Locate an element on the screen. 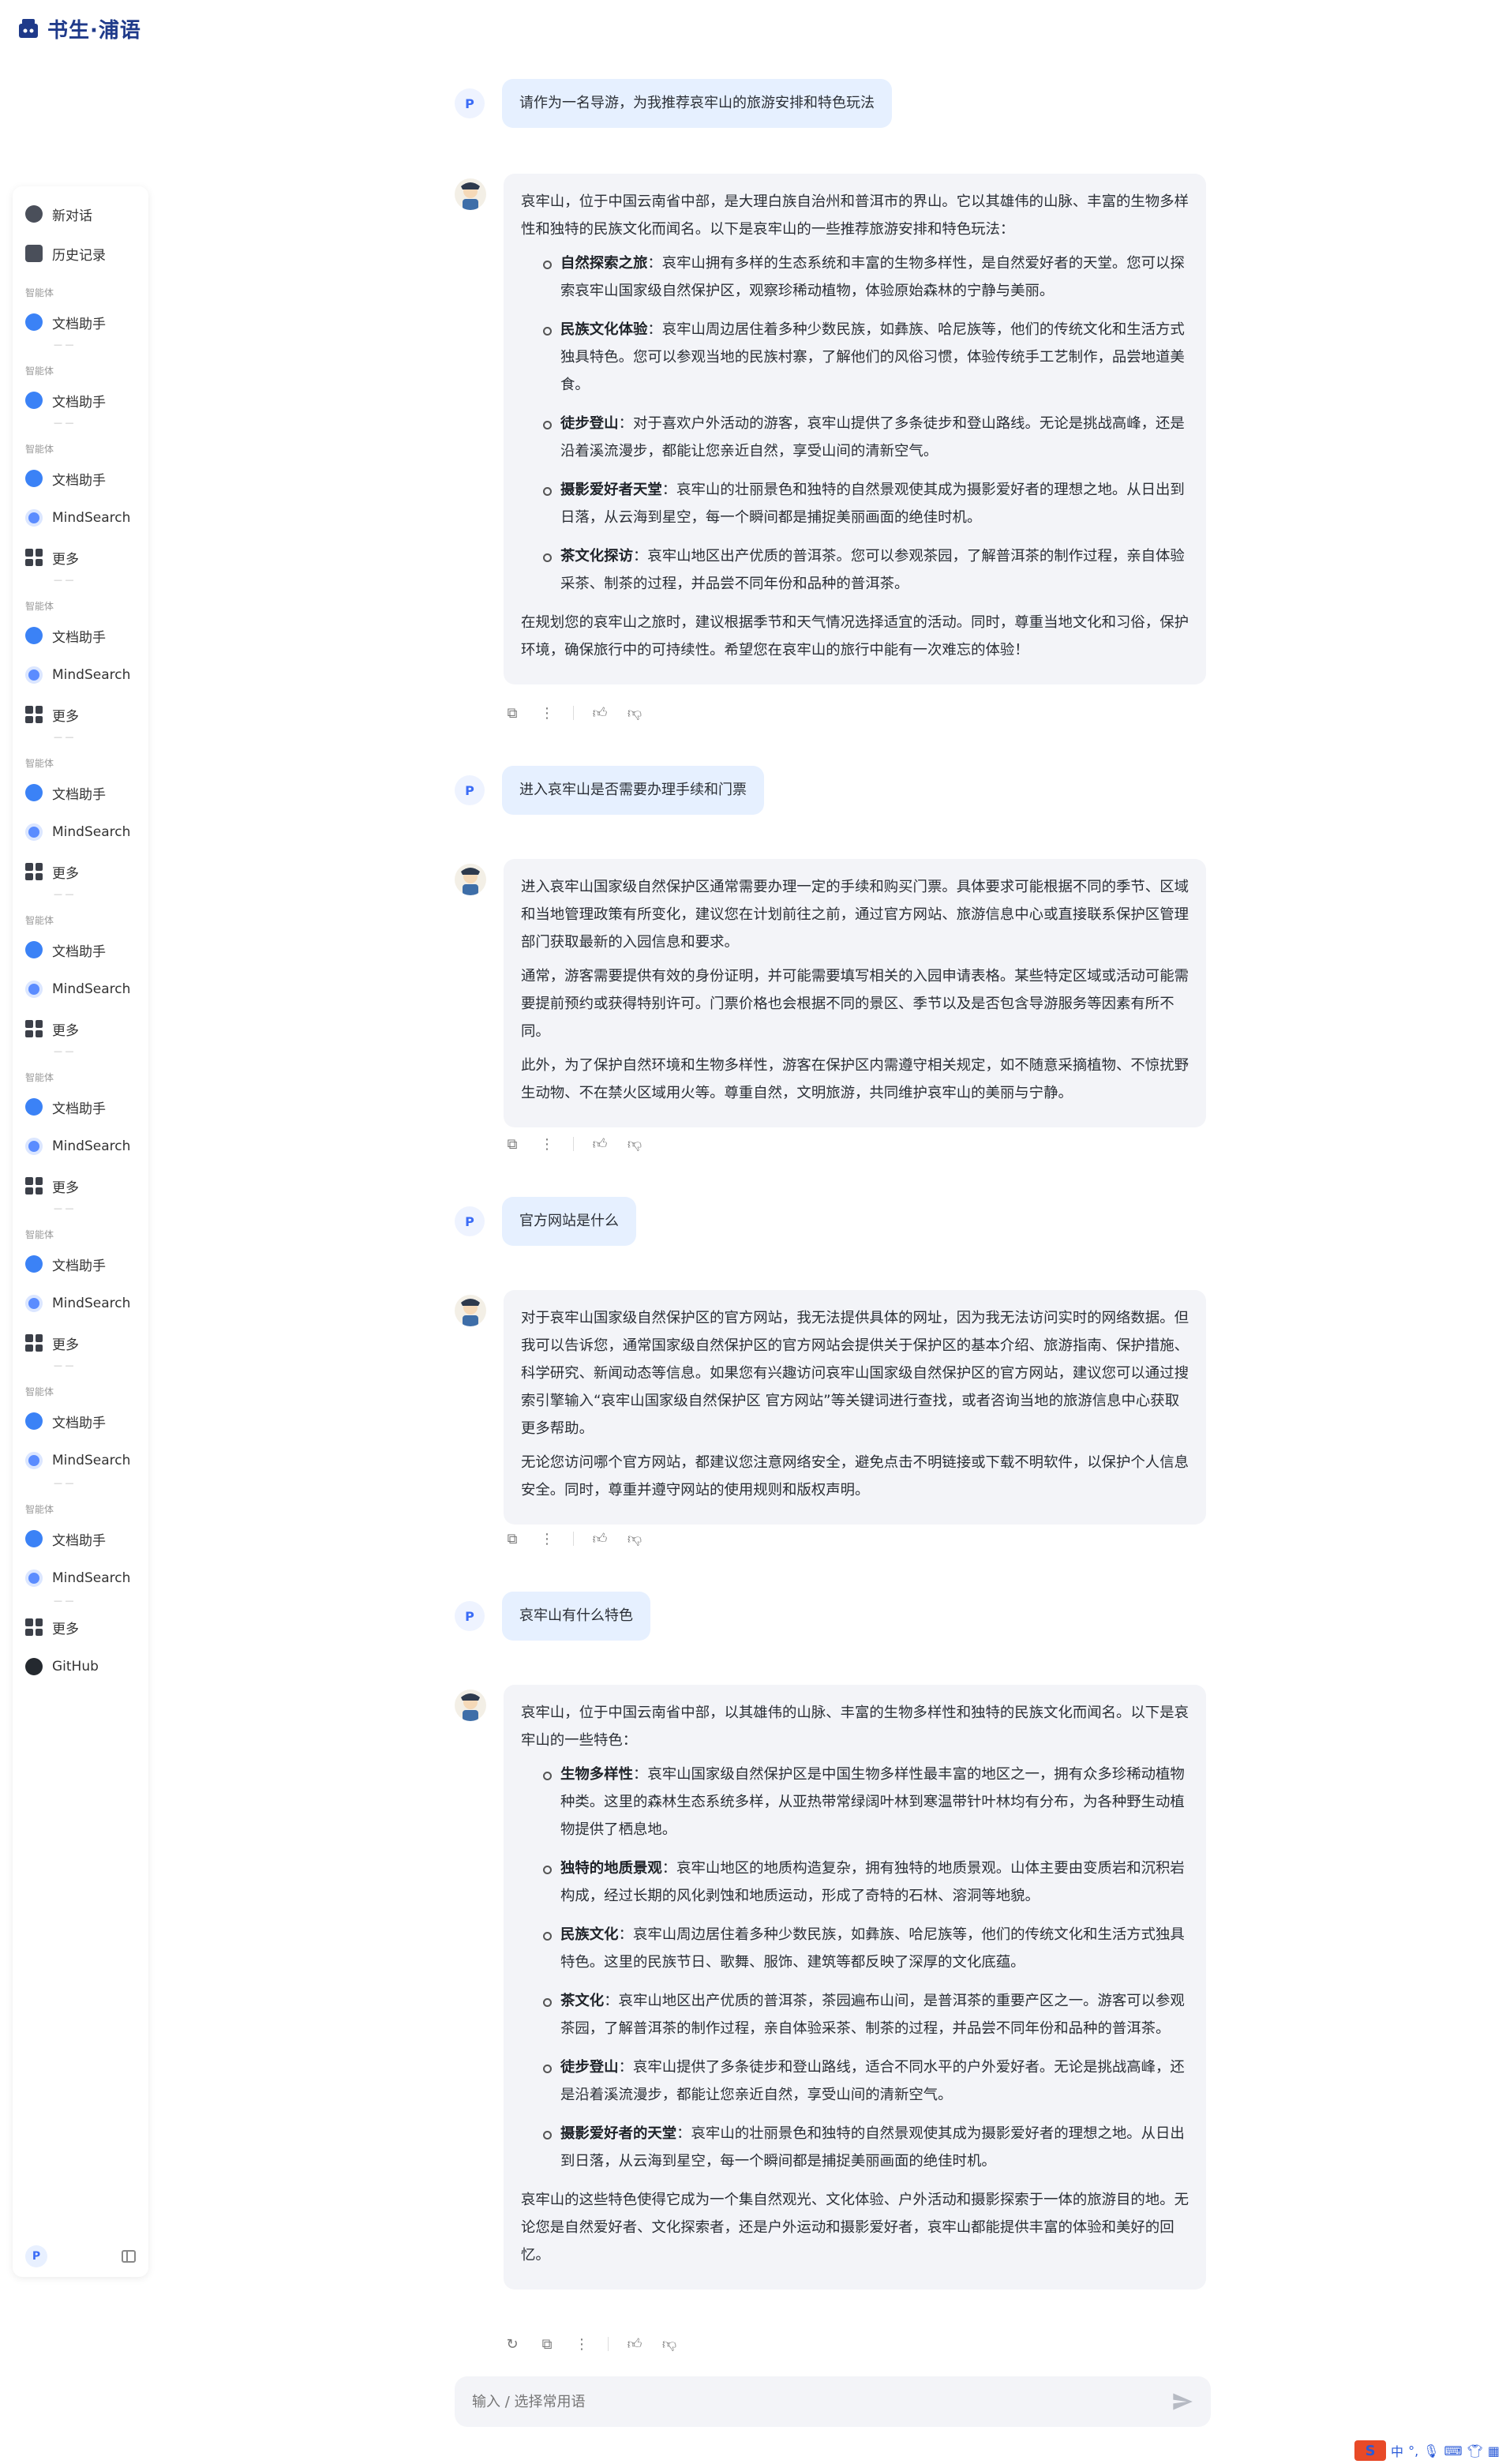  app-logo: 书生·浦语 is located at coordinates (79, 28).